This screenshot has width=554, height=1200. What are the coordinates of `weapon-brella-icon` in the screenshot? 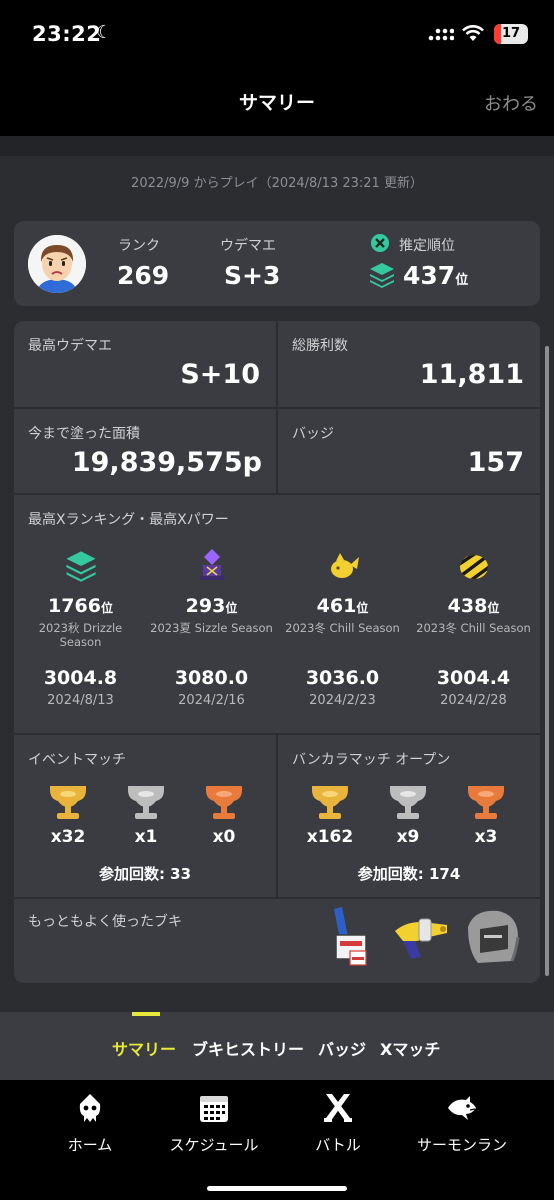 It's located at (494, 936).